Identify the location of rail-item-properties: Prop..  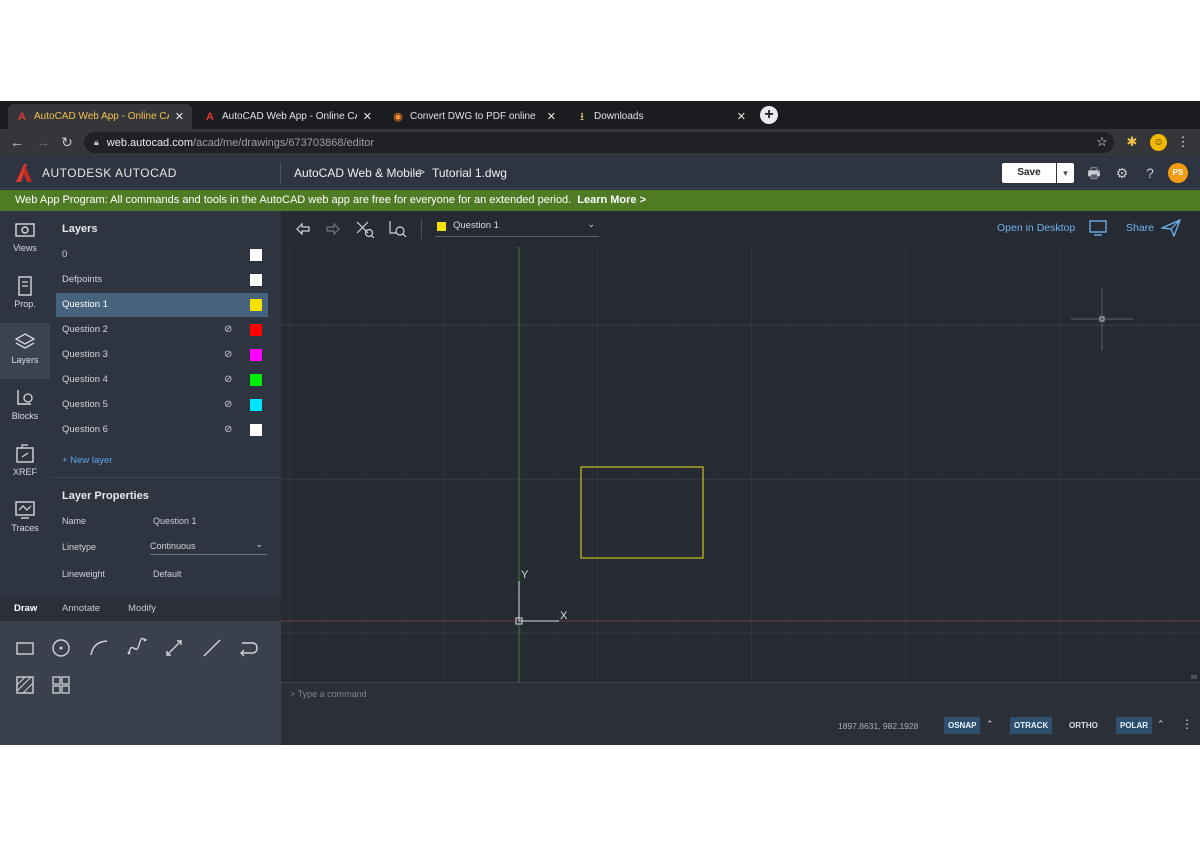
(25, 295).